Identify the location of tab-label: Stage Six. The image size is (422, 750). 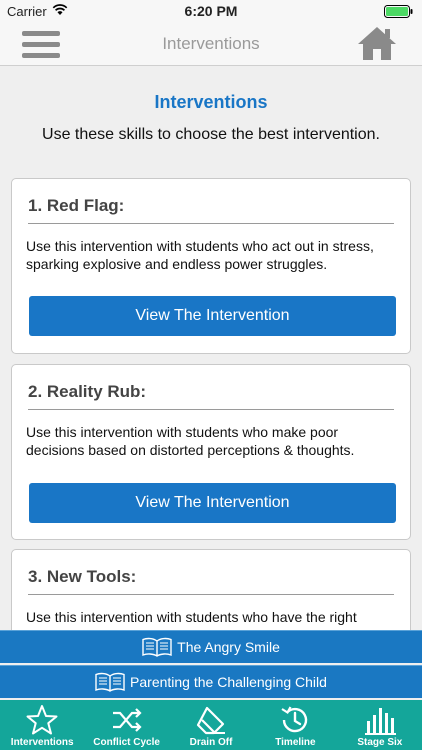
(380, 742).